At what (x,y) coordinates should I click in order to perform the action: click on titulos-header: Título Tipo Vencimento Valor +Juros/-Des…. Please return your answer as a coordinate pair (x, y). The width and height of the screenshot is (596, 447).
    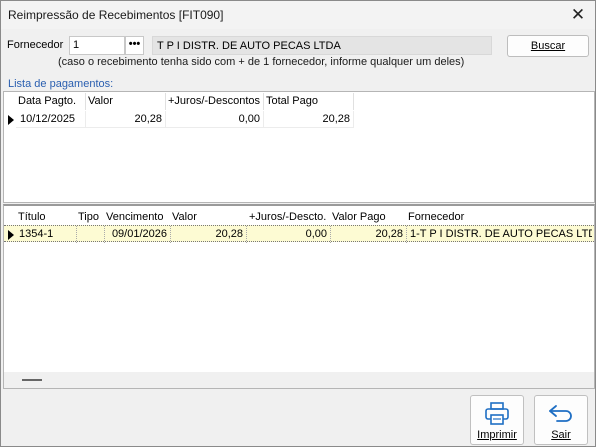
    Looking at the image, I should click on (299, 217).